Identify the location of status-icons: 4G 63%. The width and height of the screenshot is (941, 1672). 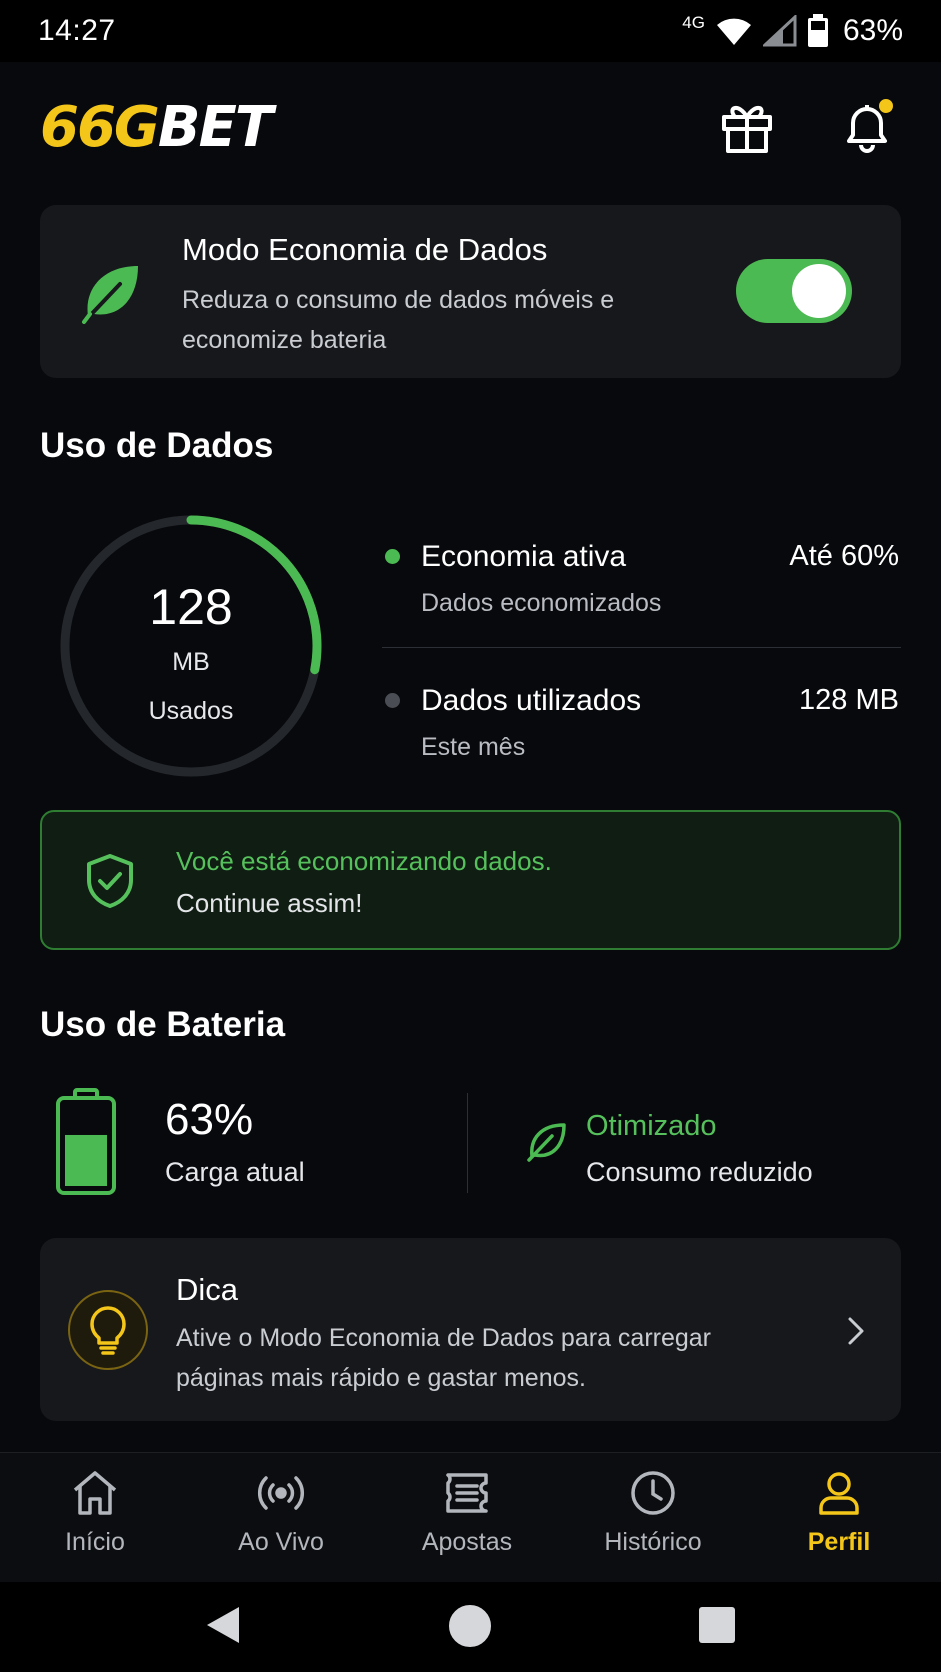
(792, 30).